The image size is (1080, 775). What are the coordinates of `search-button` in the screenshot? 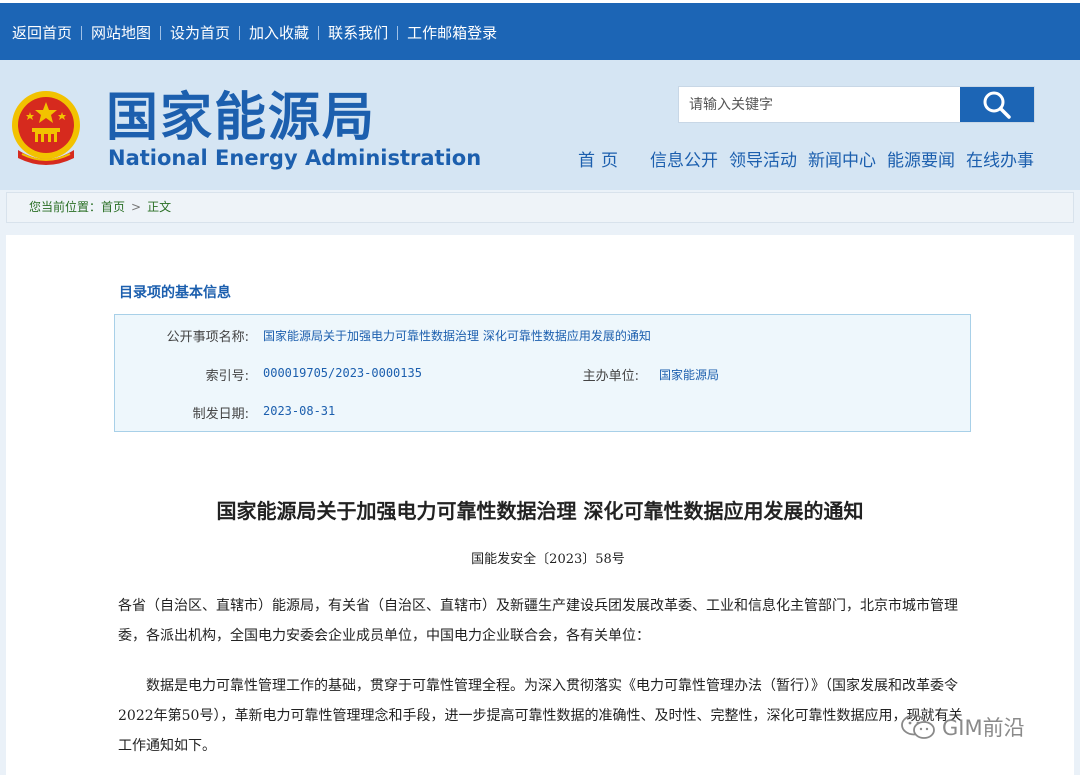 It's located at (997, 104).